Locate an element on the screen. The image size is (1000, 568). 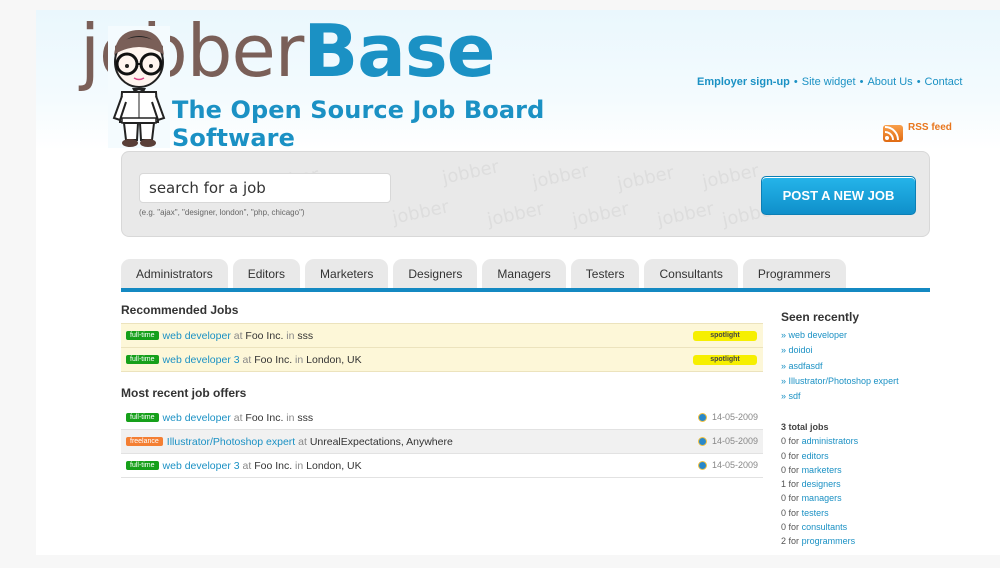
nav-site-widget: Site widget is located at coordinates (829, 82).